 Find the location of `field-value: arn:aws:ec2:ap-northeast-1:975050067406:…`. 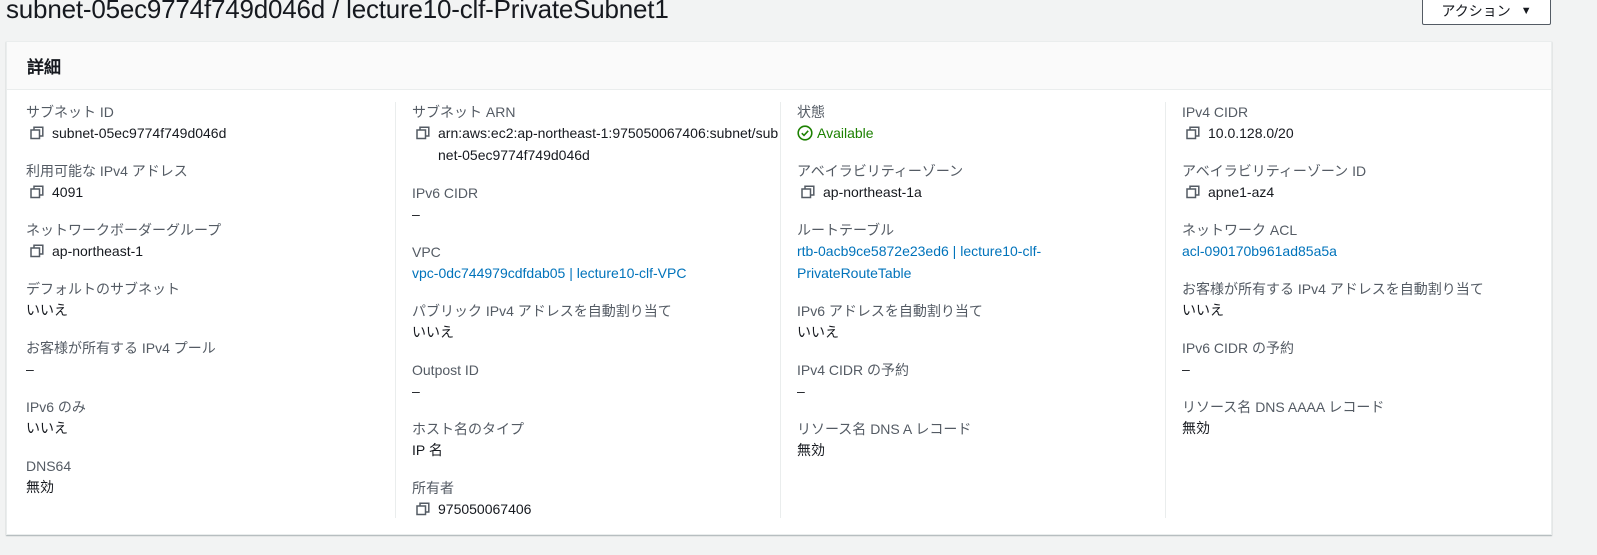

field-value: arn:aws:ec2:ap-northeast-1:975050067406:… is located at coordinates (608, 144).